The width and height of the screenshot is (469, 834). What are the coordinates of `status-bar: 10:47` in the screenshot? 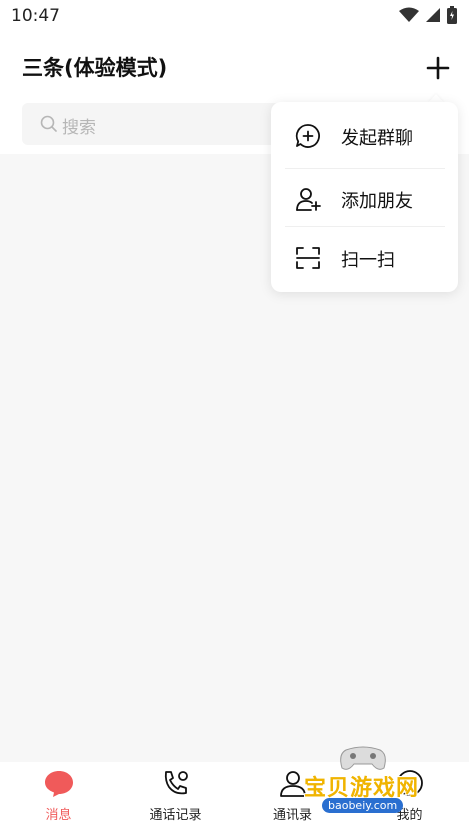 It's located at (234, 16).